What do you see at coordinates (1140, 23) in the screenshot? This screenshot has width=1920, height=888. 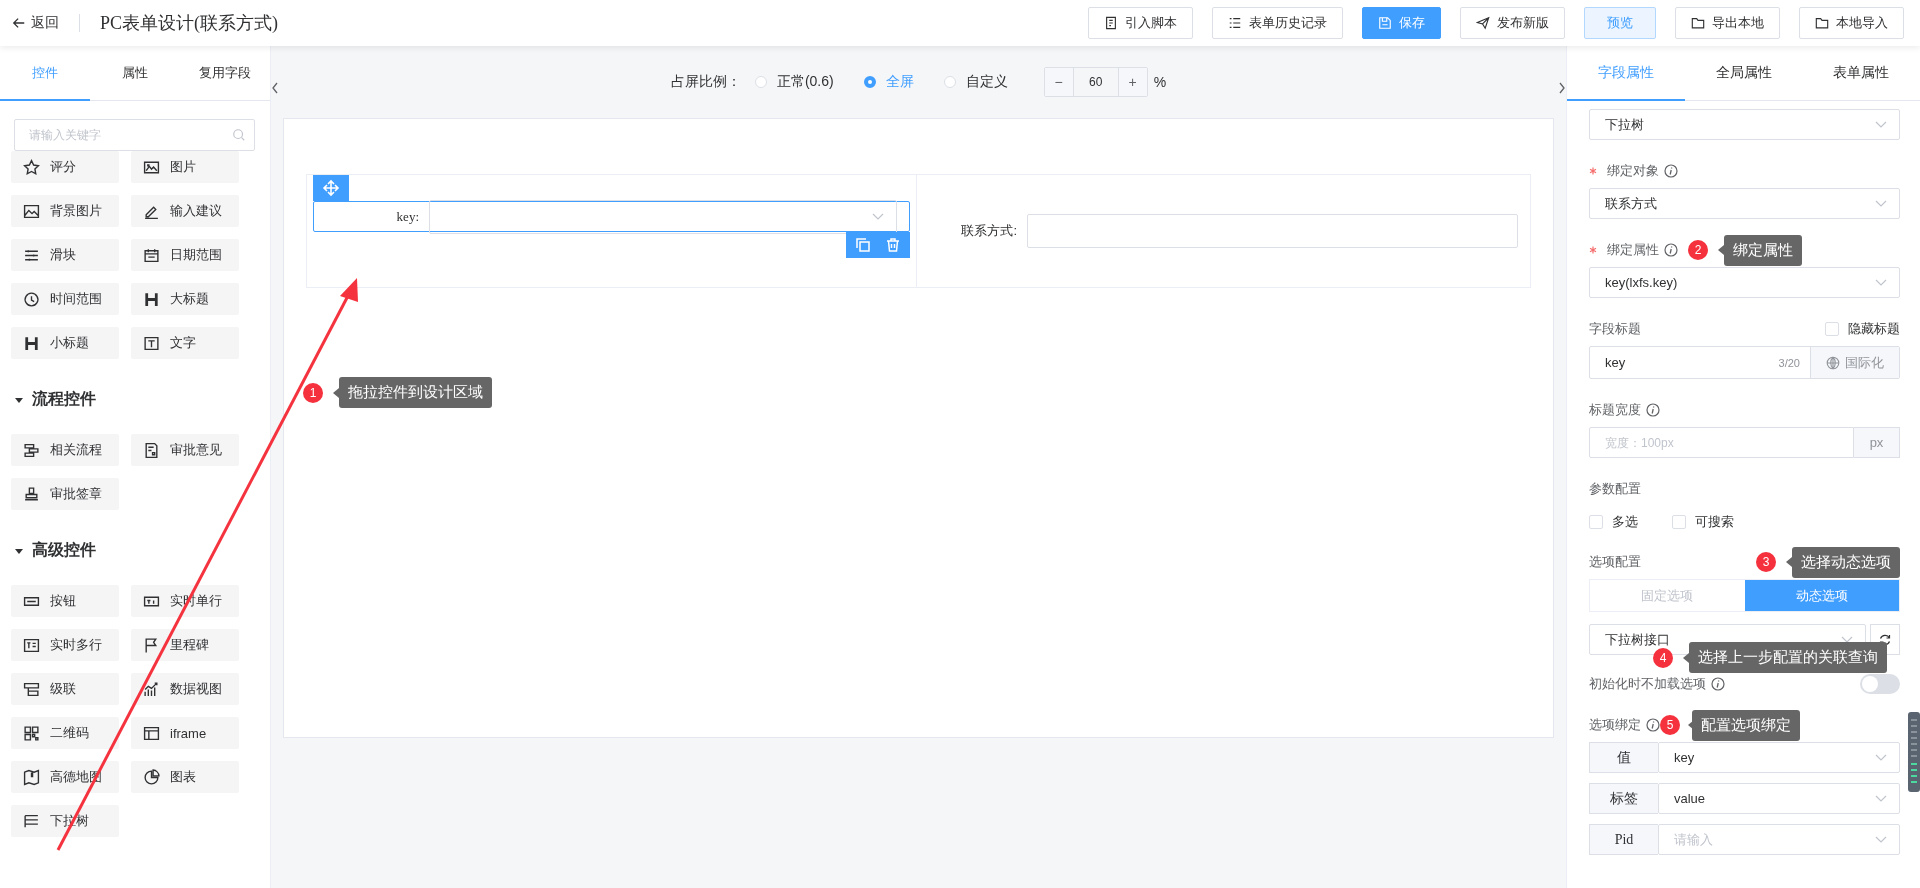 I see `toolbar-button: 引入脚本` at bounding box center [1140, 23].